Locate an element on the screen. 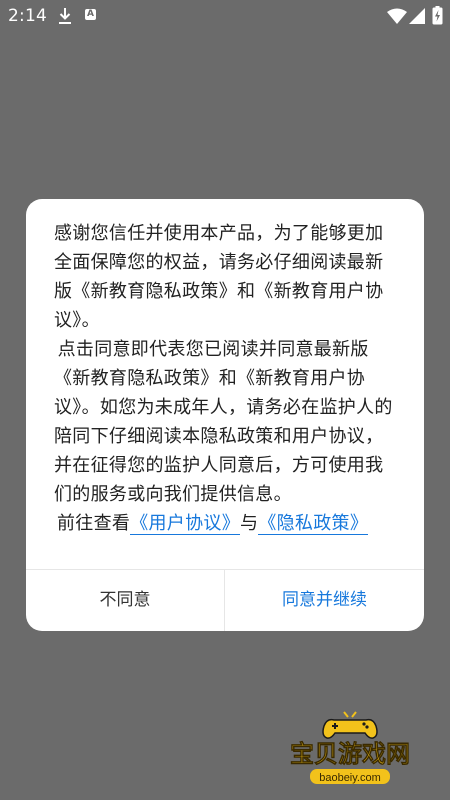 Image resolution: width=450 pixels, height=800 pixels. watermark-url: baobeiy.com is located at coordinates (350, 778).